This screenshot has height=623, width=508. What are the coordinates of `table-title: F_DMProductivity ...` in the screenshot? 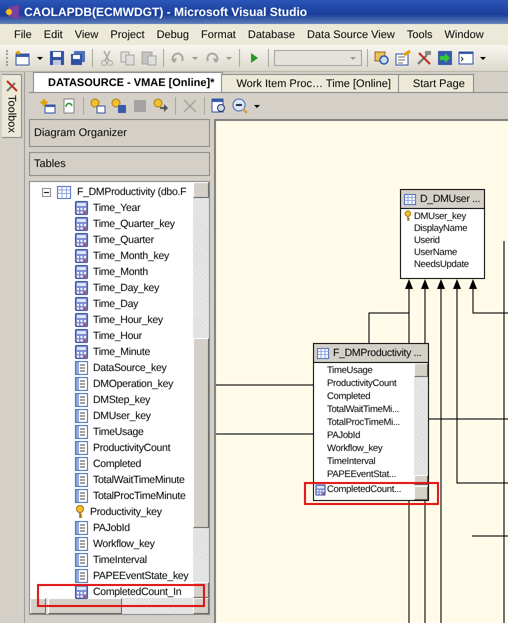 It's located at (377, 353).